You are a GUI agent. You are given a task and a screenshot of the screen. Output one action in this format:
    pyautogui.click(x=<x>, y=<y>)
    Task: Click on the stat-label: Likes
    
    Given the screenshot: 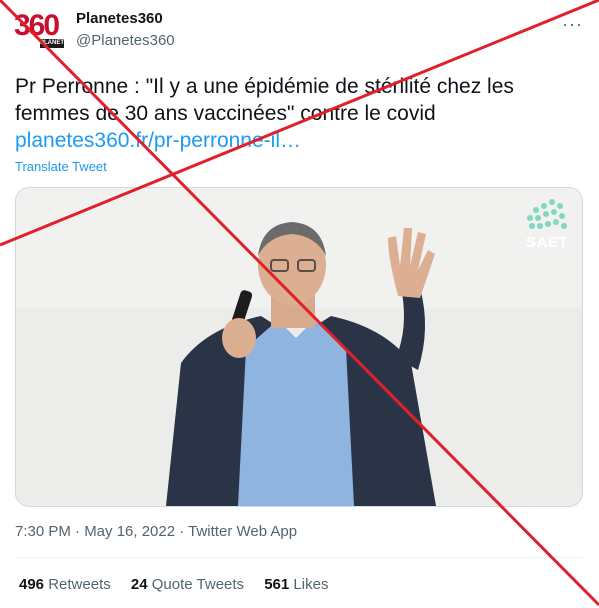 What is the action you would take?
    pyautogui.click(x=311, y=584)
    